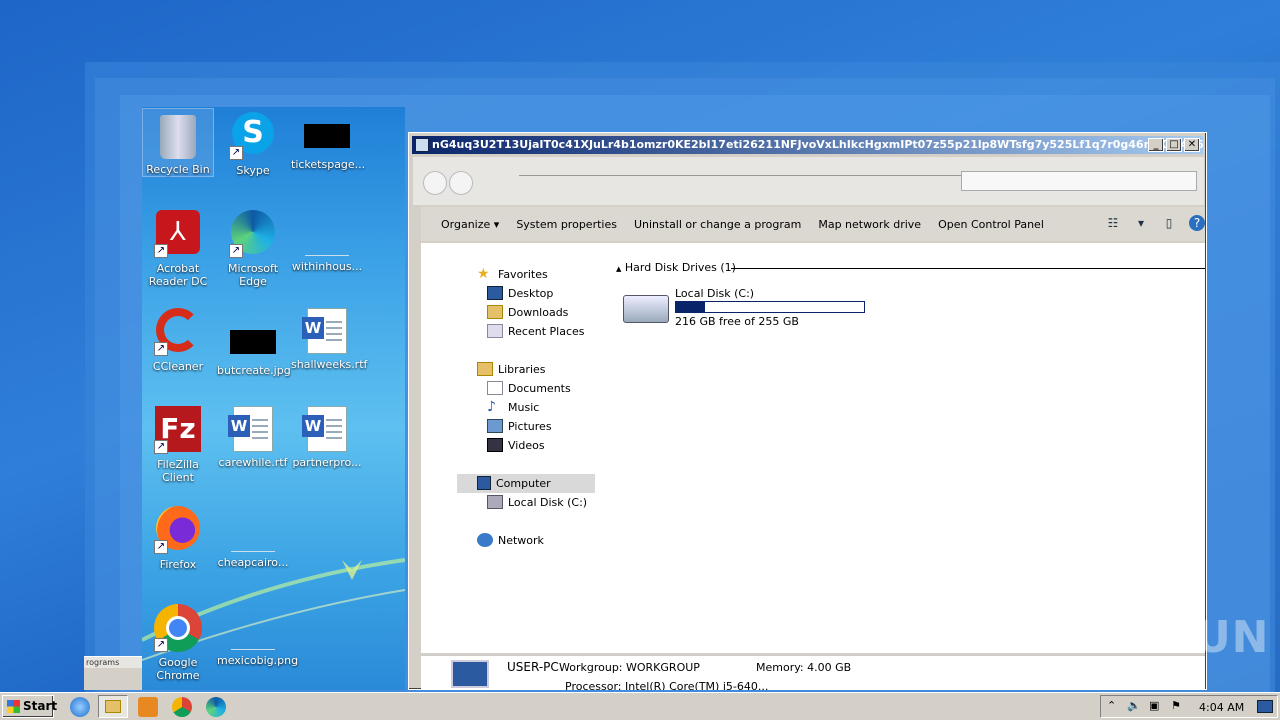 This screenshot has width=1280, height=720. What do you see at coordinates (178, 137) in the screenshot?
I see `recycle-bin-icon` at bounding box center [178, 137].